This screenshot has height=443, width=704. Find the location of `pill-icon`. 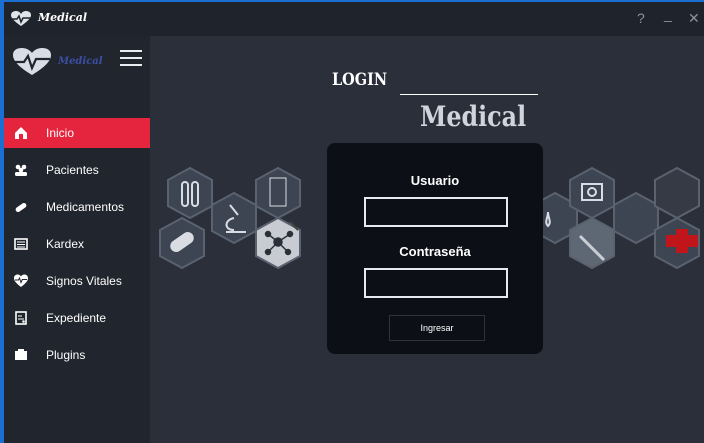

pill-icon is located at coordinates (21, 207).